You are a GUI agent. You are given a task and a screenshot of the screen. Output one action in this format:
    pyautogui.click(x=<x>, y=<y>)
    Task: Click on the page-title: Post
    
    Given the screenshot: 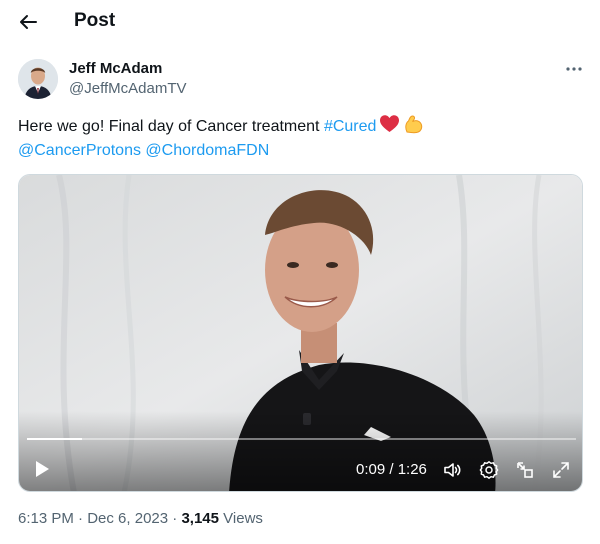 What is the action you would take?
    pyautogui.click(x=95, y=20)
    